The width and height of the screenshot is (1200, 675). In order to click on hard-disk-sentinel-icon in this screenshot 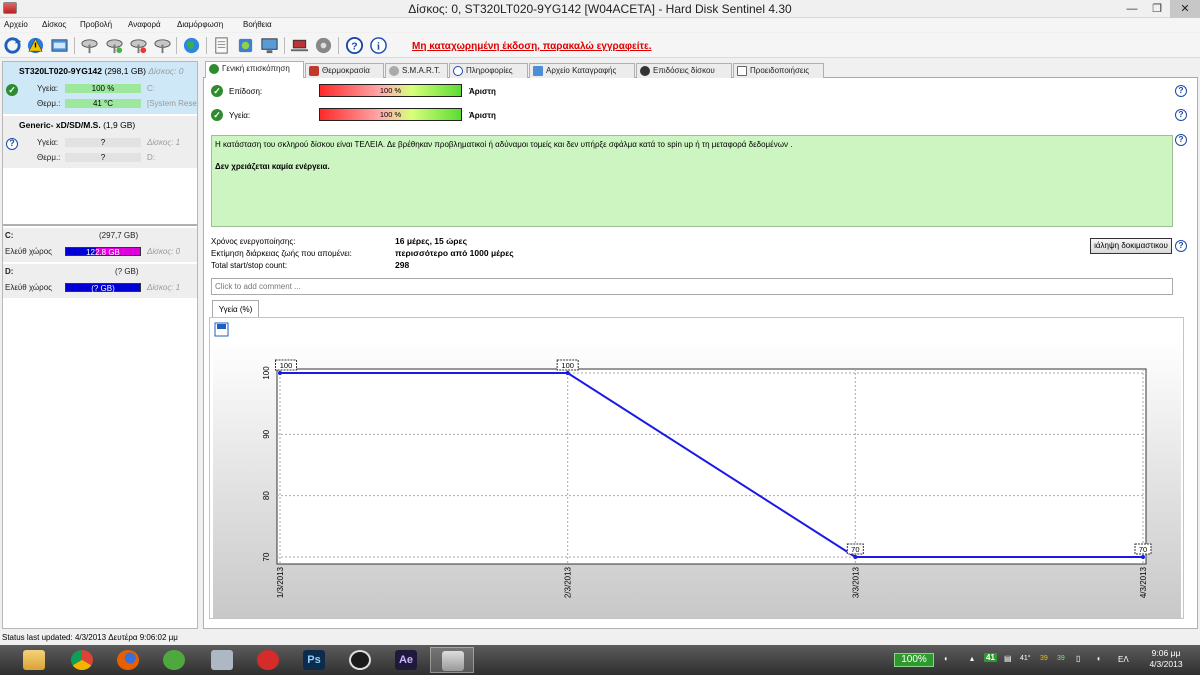, I will do `click(452, 660)`.